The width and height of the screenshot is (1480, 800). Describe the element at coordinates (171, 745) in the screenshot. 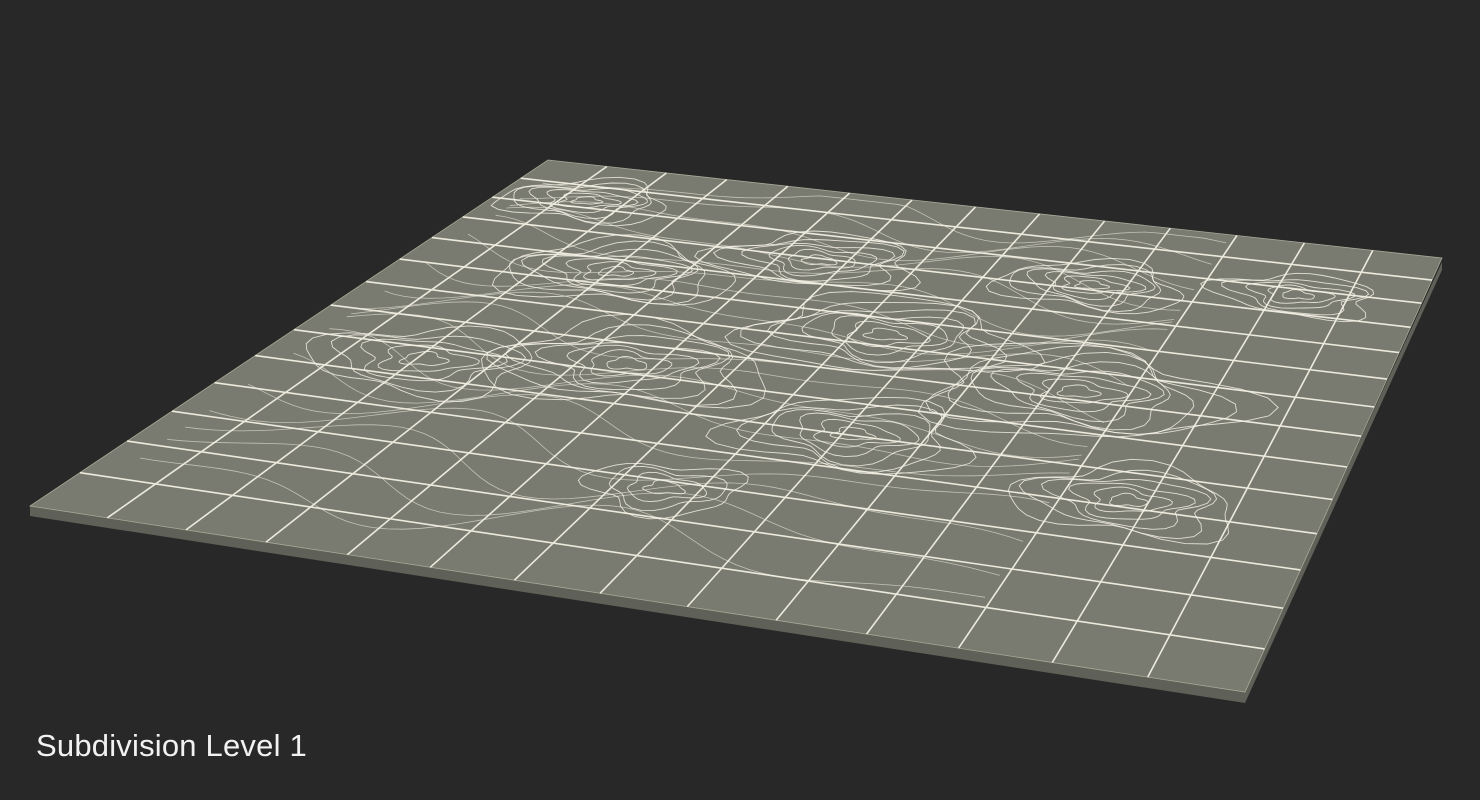

I see `subdivision-level-caption: Subdivision Level 1` at that location.